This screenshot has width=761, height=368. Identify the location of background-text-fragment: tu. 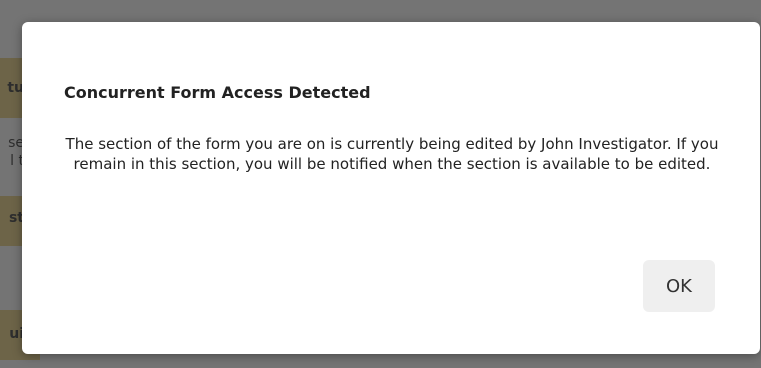
(15, 88).